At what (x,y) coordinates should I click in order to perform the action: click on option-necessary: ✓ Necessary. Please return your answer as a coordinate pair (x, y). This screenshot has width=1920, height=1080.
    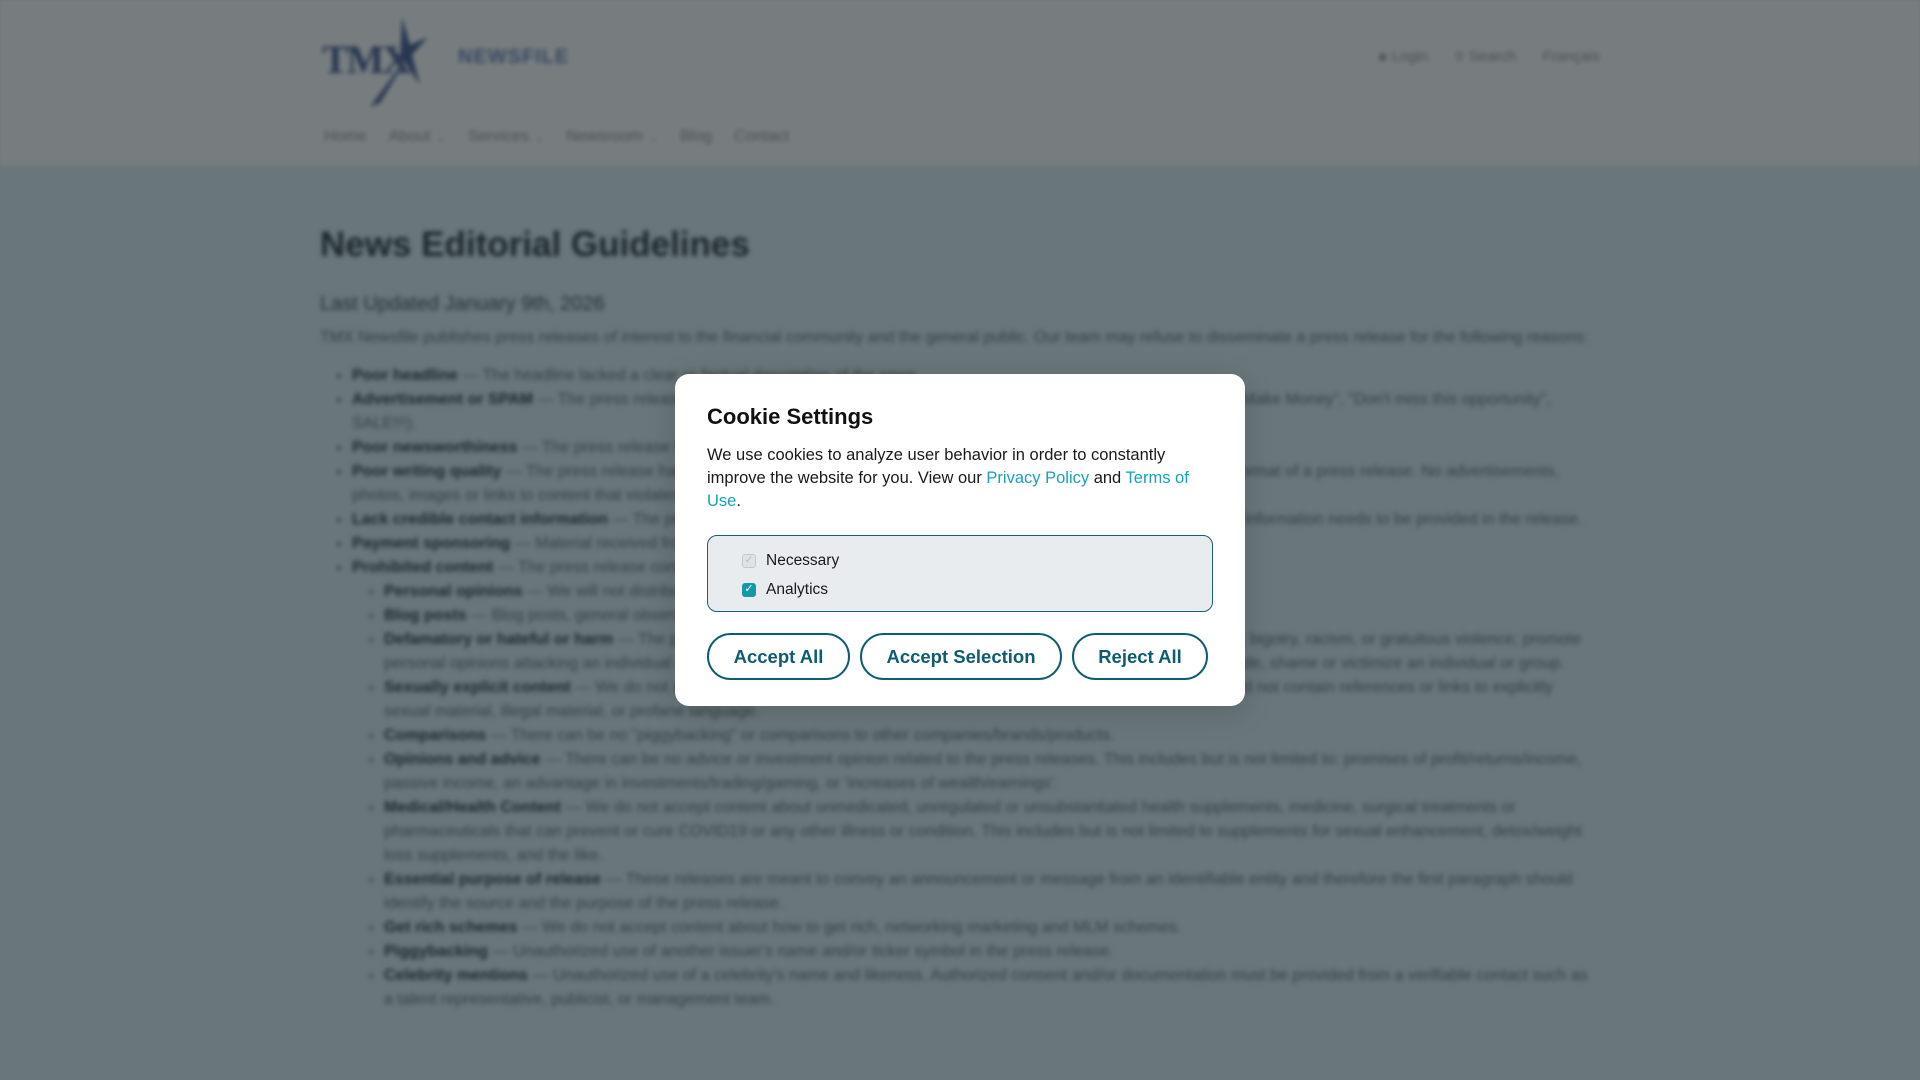
    Looking at the image, I should click on (960, 560).